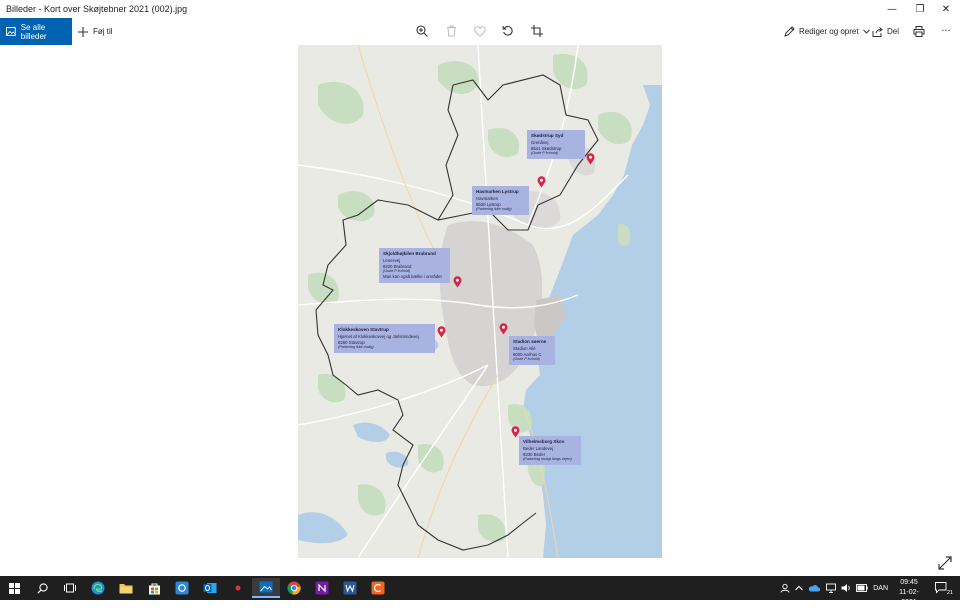 The height and width of the screenshot is (608, 960). What do you see at coordinates (789, 31) in the screenshot?
I see `edit-icon` at bounding box center [789, 31].